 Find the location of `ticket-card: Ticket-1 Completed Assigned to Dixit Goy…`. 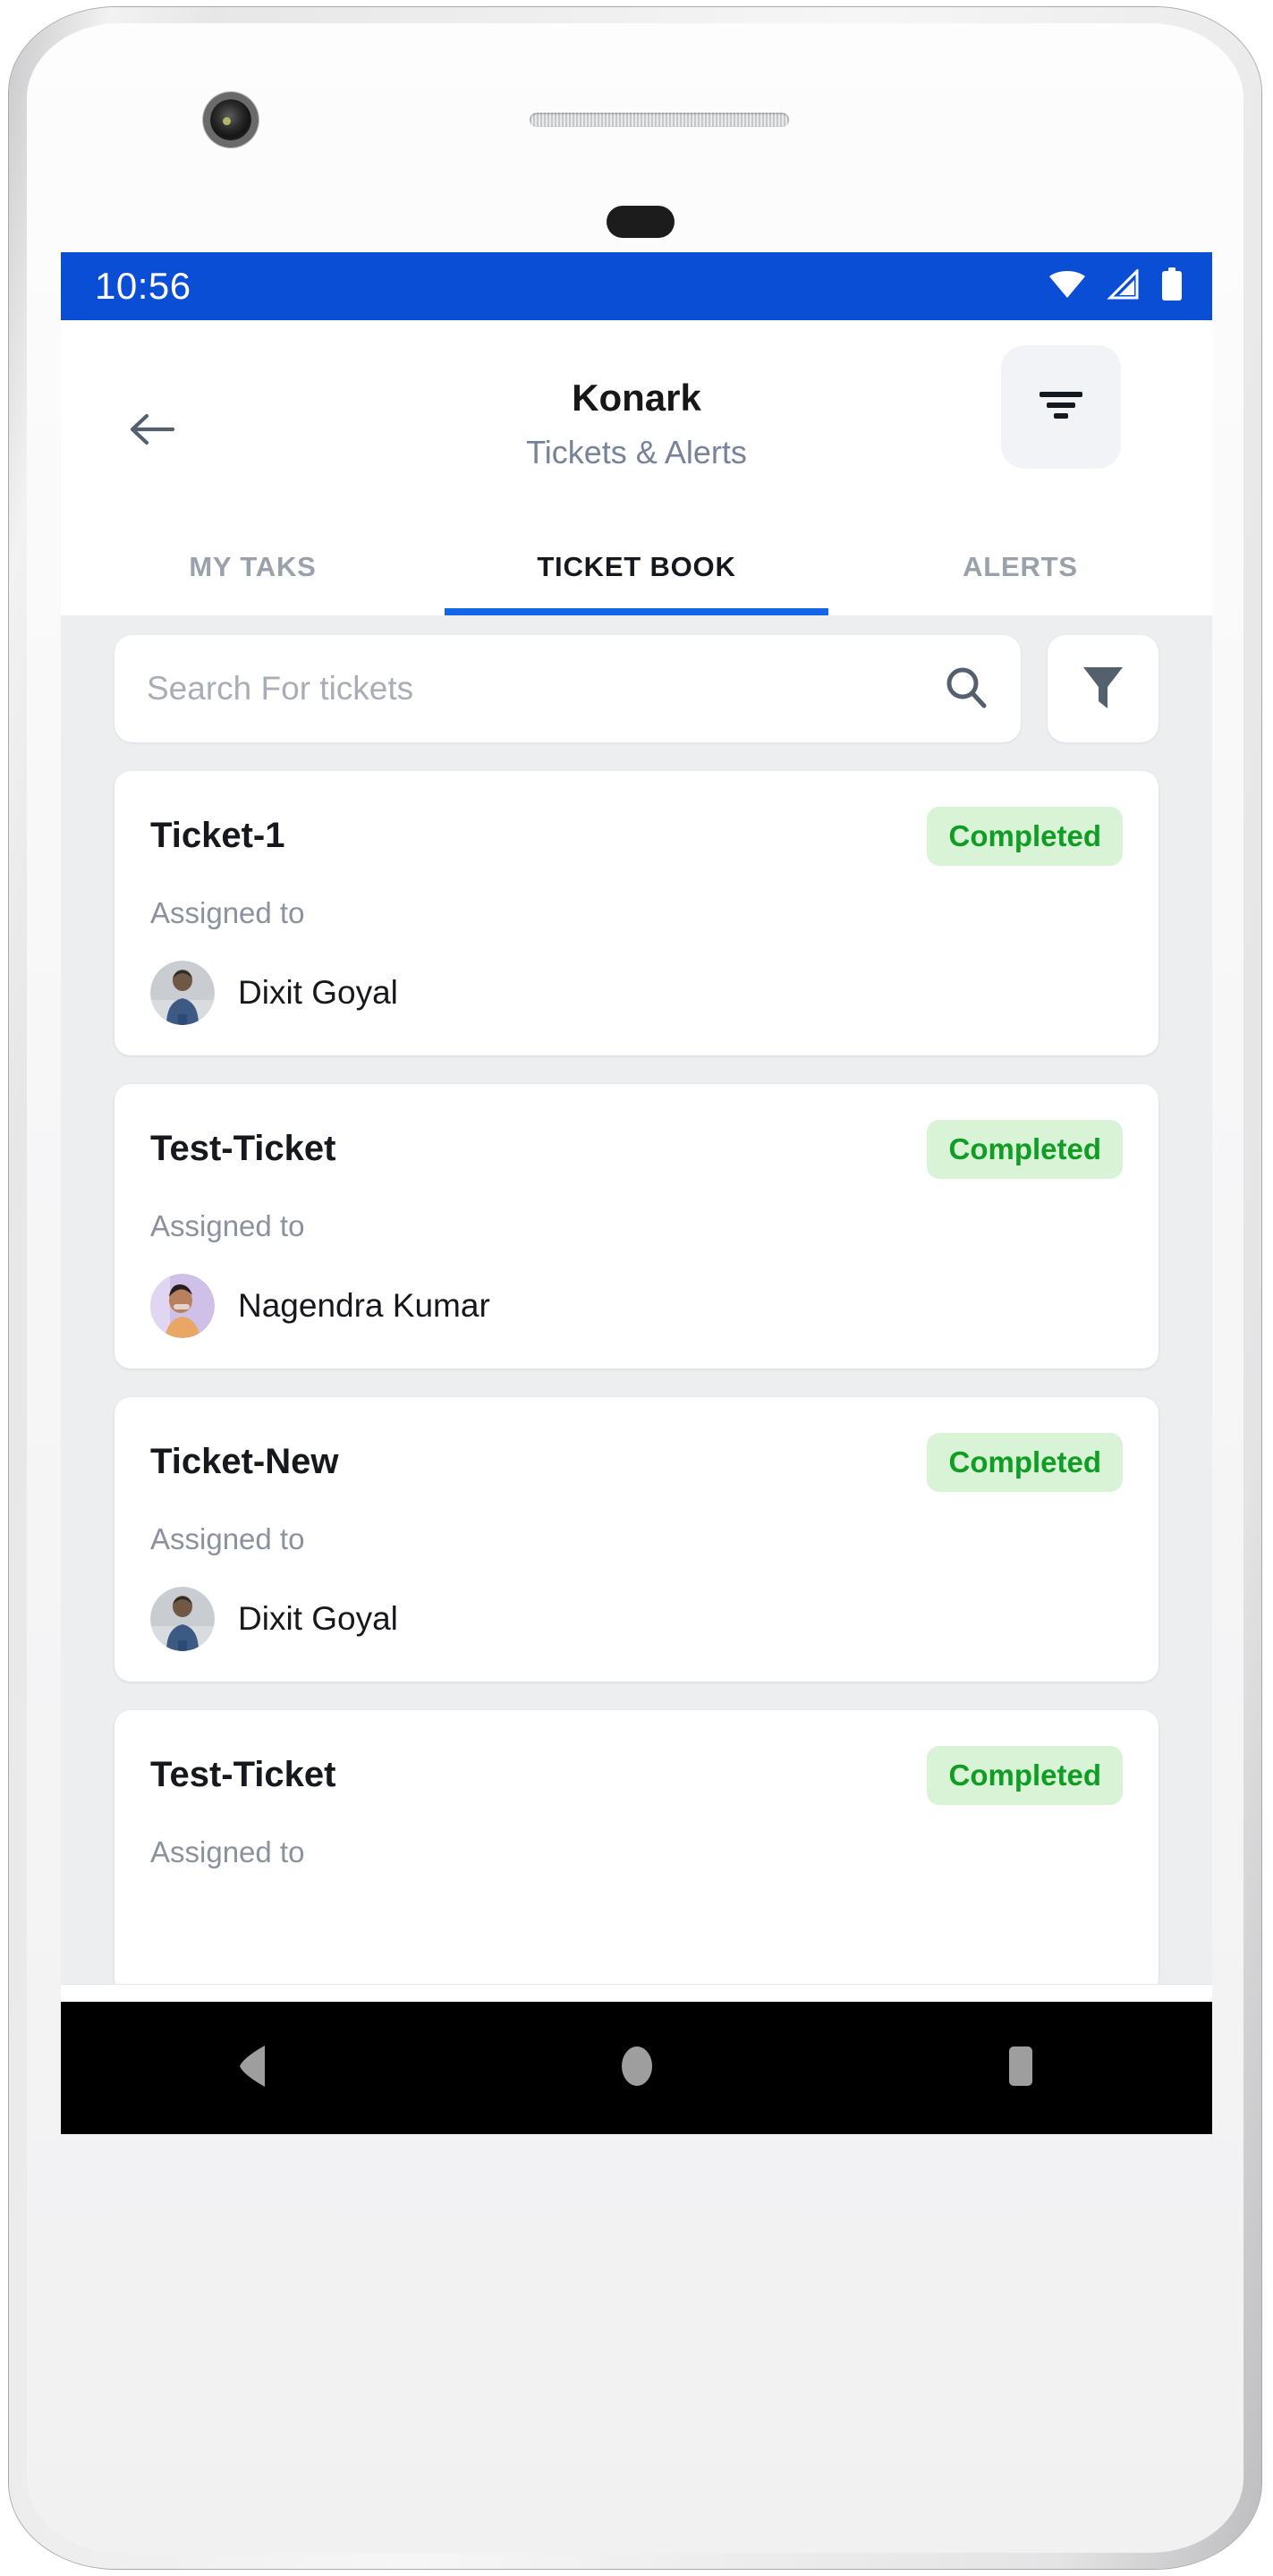

ticket-card: Ticket-1 Completed Assigned to Dixit Goy… is located at coordinates (636, 913).